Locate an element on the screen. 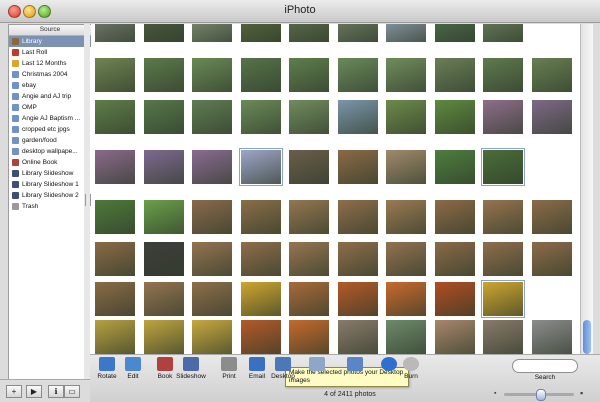  source-item: Library Slideshow 2 is located at coordinates (50, 195).